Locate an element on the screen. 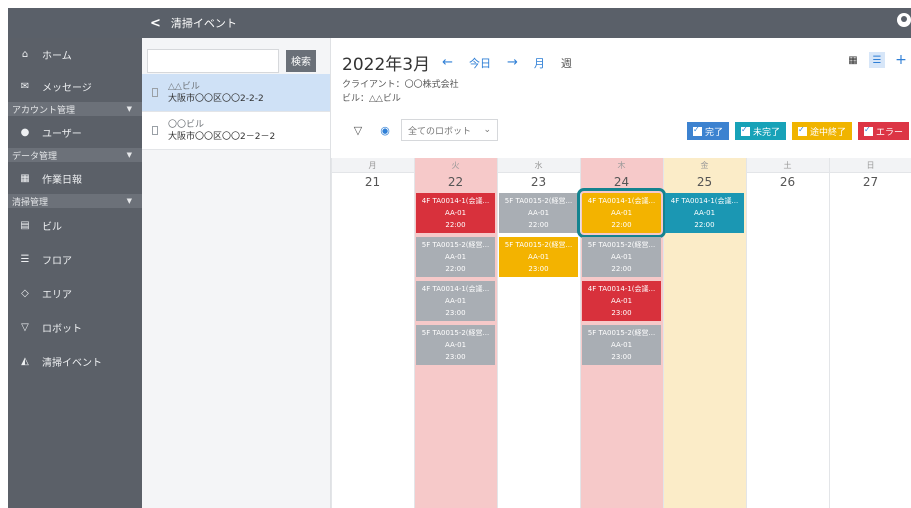 The height and width of the screenshot is (508, 911). search-button: 検索 is located at coordinates (301, 60).